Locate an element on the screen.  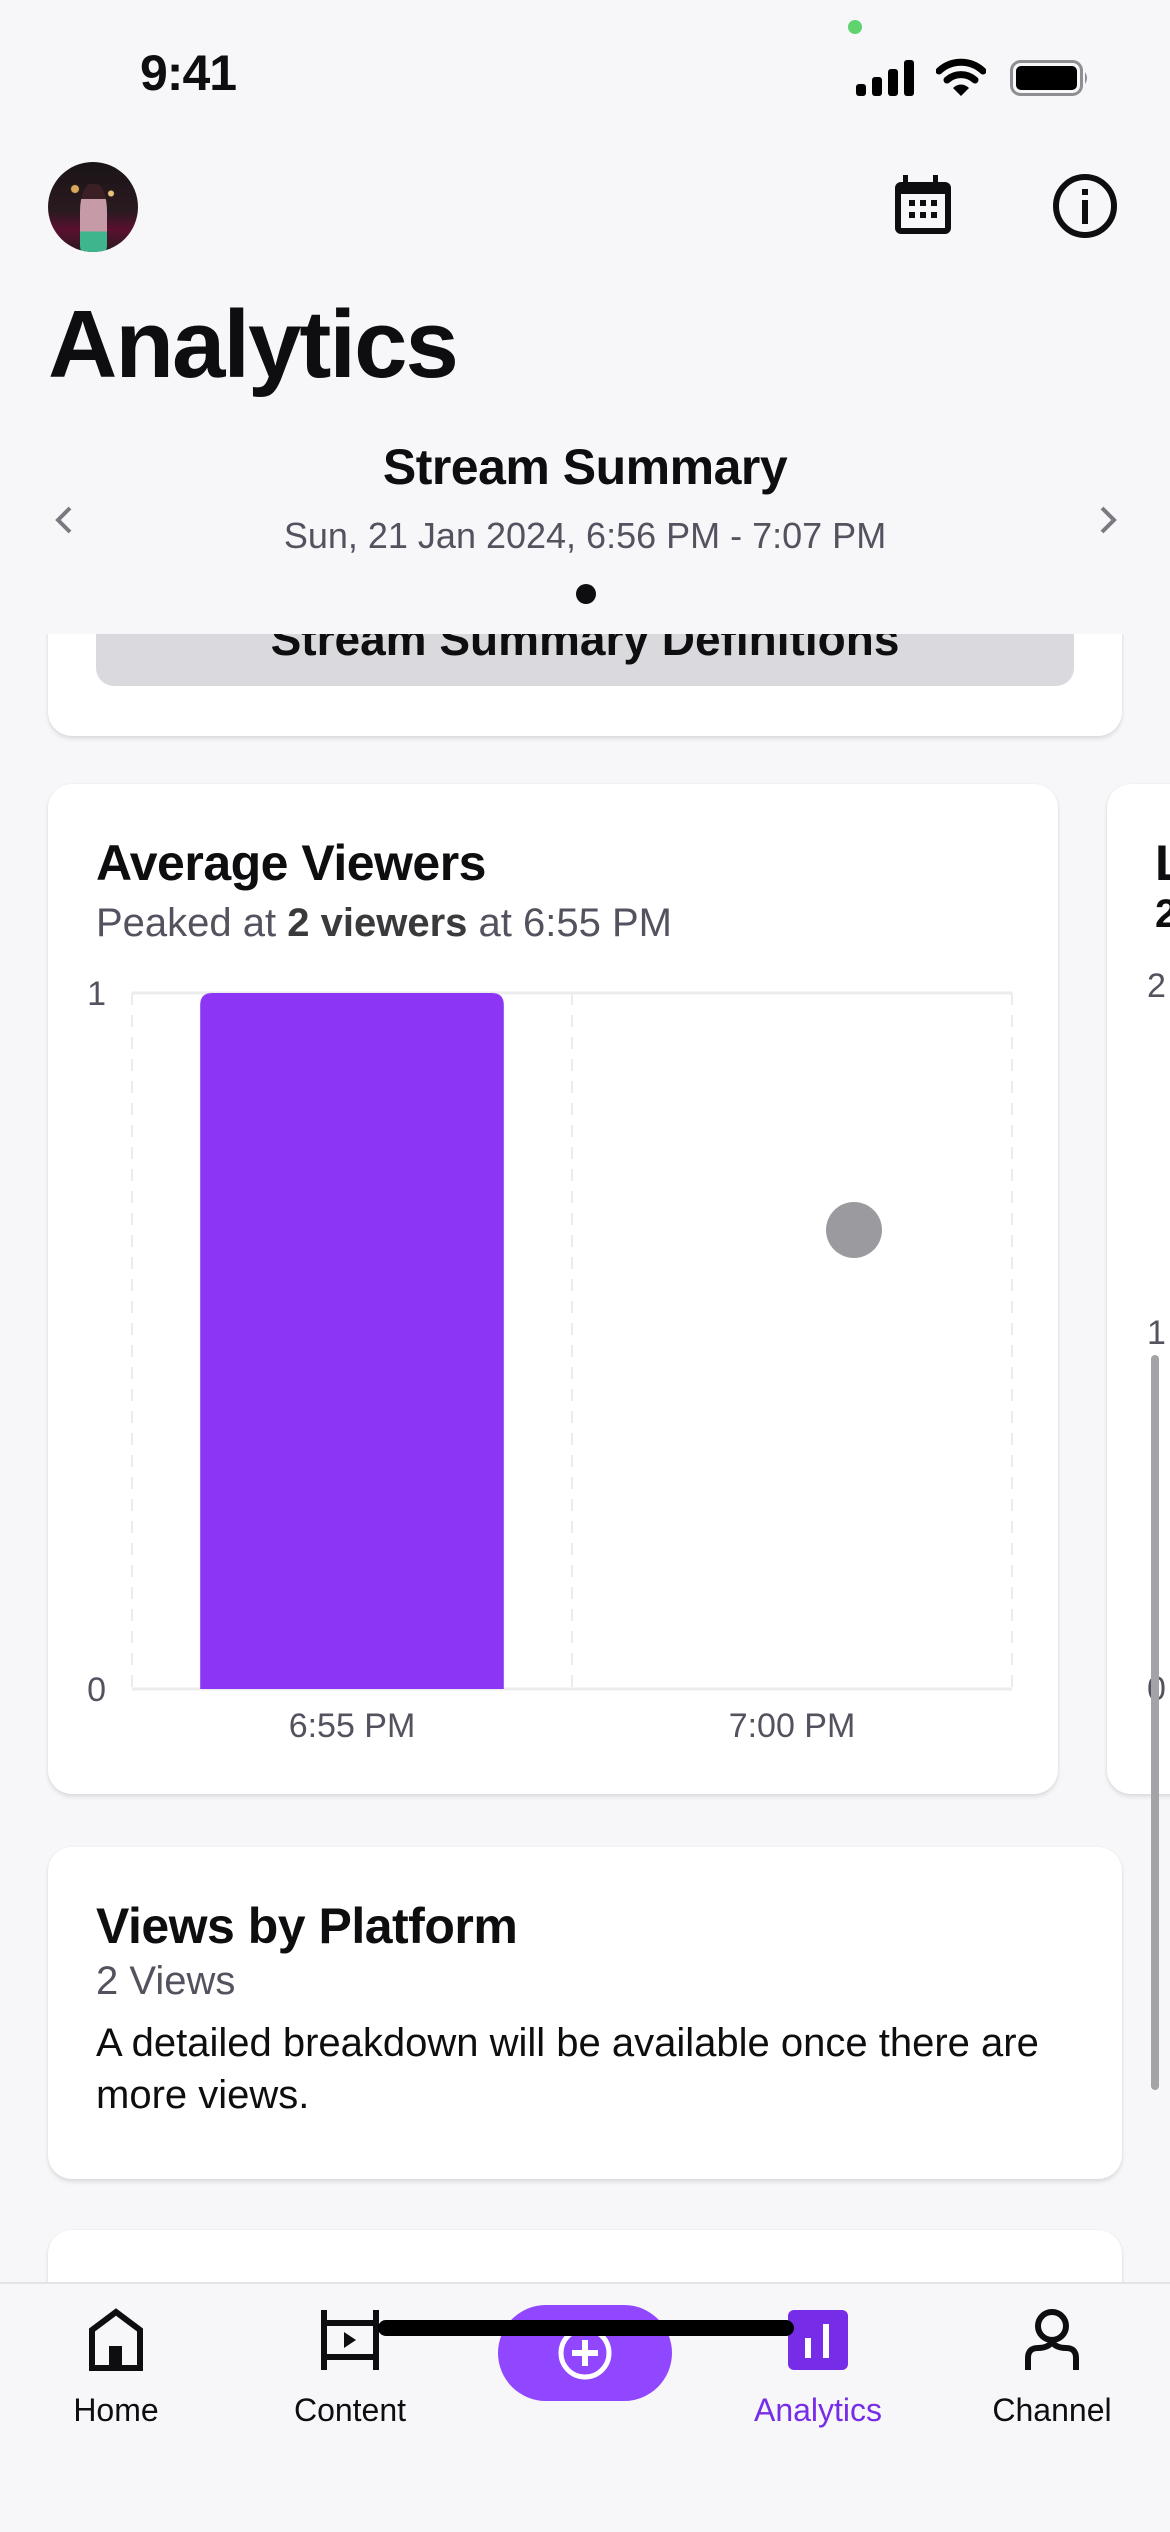
x-tick-label: 6:55 PM is located at coordinates (352, 1726).